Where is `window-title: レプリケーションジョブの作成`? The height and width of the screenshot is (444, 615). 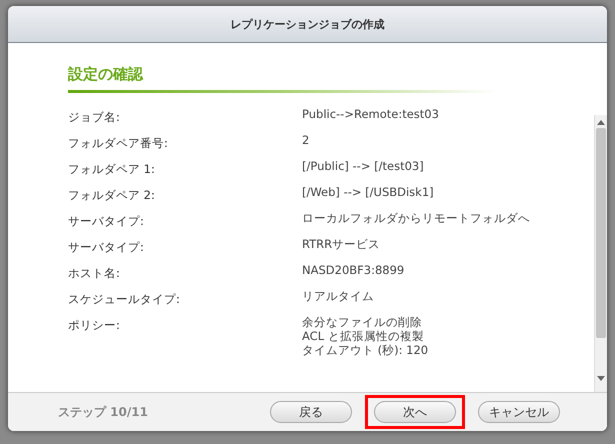 window-title: レプリケーションジョブの作成 is located at coordinates (307, 24).